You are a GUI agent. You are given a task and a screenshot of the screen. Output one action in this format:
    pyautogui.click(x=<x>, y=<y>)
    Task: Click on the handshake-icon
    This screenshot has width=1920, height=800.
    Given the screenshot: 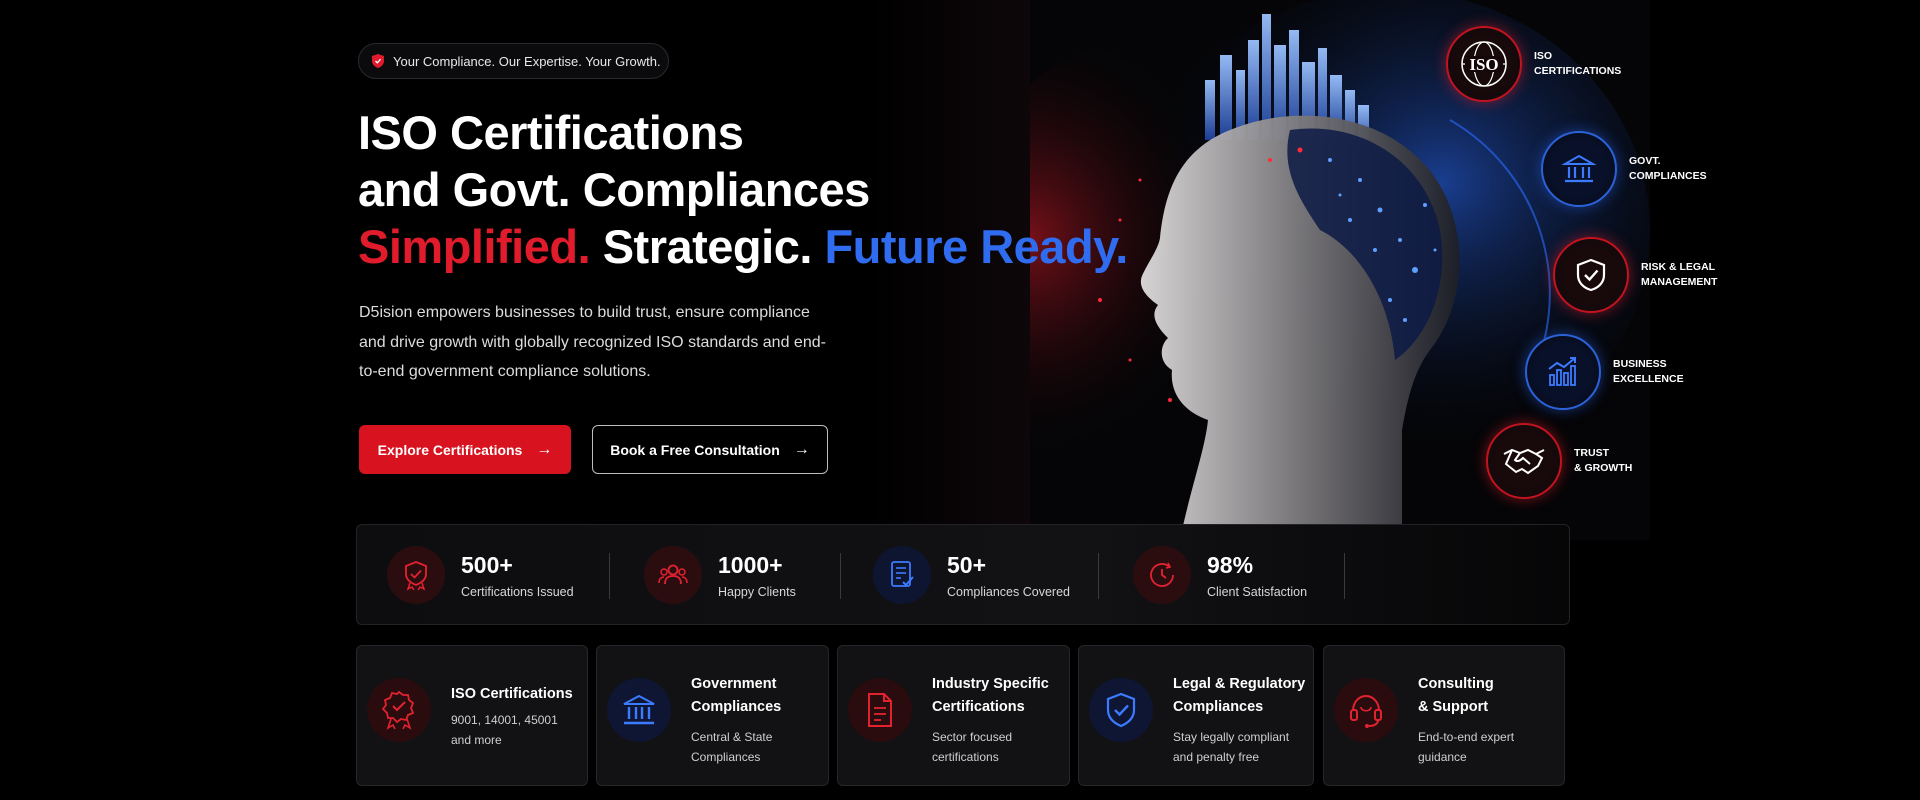 What is the action you would take?
    pyautogui.click(x=1524, y=461)
    